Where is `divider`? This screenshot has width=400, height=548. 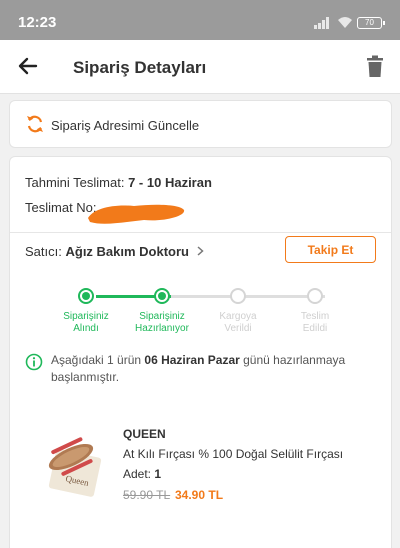
divider is located at coordinates (200, 232).